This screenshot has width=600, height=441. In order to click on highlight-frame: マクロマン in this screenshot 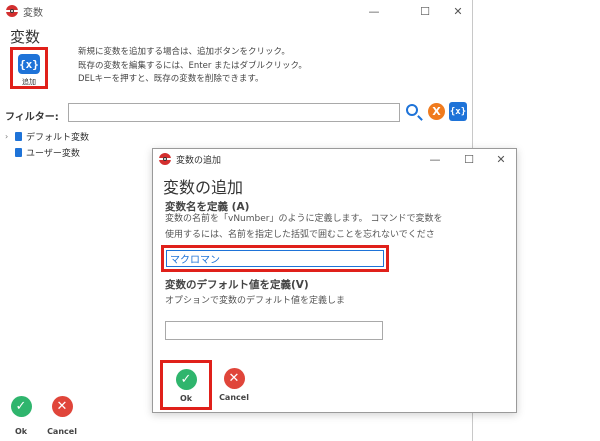, I will do `click(275, 258)`.